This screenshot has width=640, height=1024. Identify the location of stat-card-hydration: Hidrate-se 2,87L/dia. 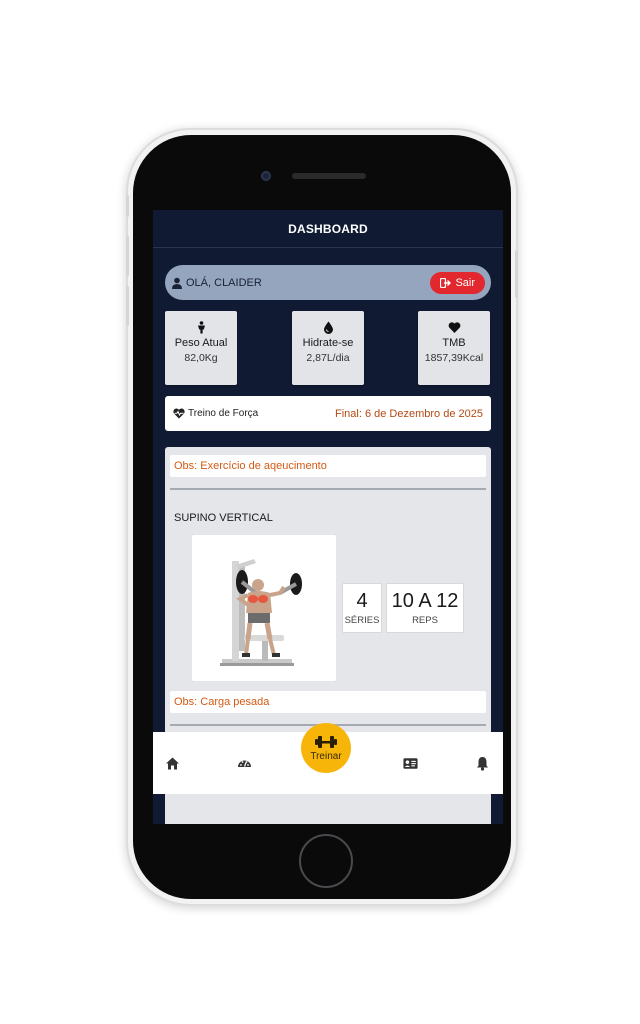
(328, 348).